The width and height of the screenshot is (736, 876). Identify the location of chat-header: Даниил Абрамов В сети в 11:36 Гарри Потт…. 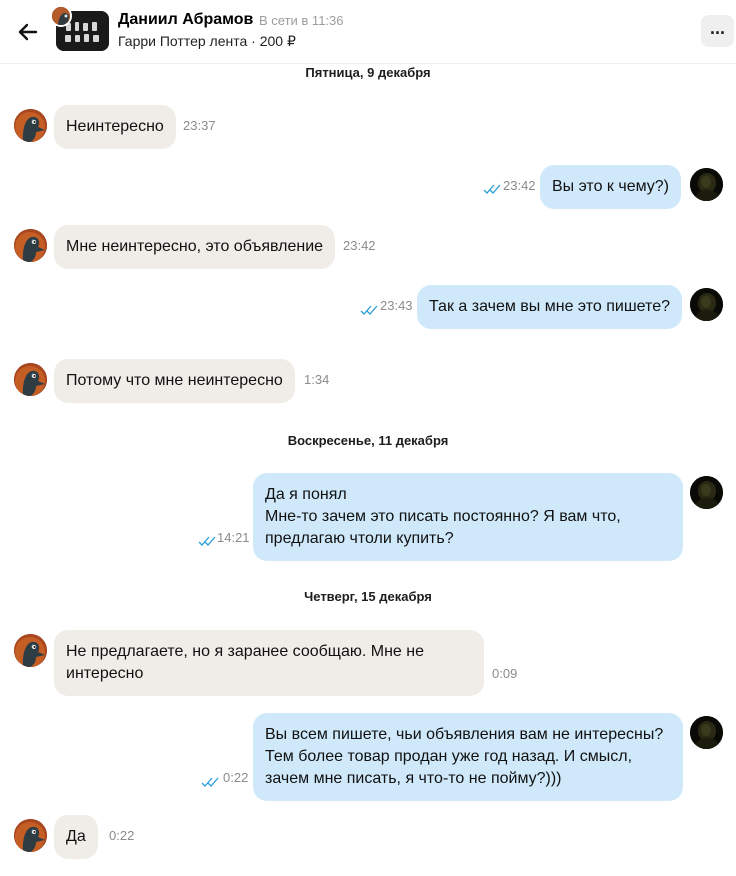
(368, 32).